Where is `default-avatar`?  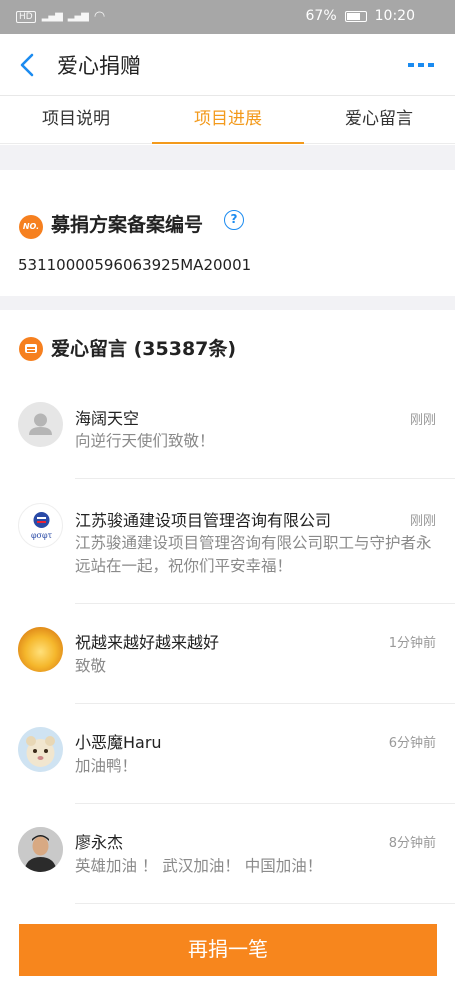
default-avatar is located at coordinates (40, 424).